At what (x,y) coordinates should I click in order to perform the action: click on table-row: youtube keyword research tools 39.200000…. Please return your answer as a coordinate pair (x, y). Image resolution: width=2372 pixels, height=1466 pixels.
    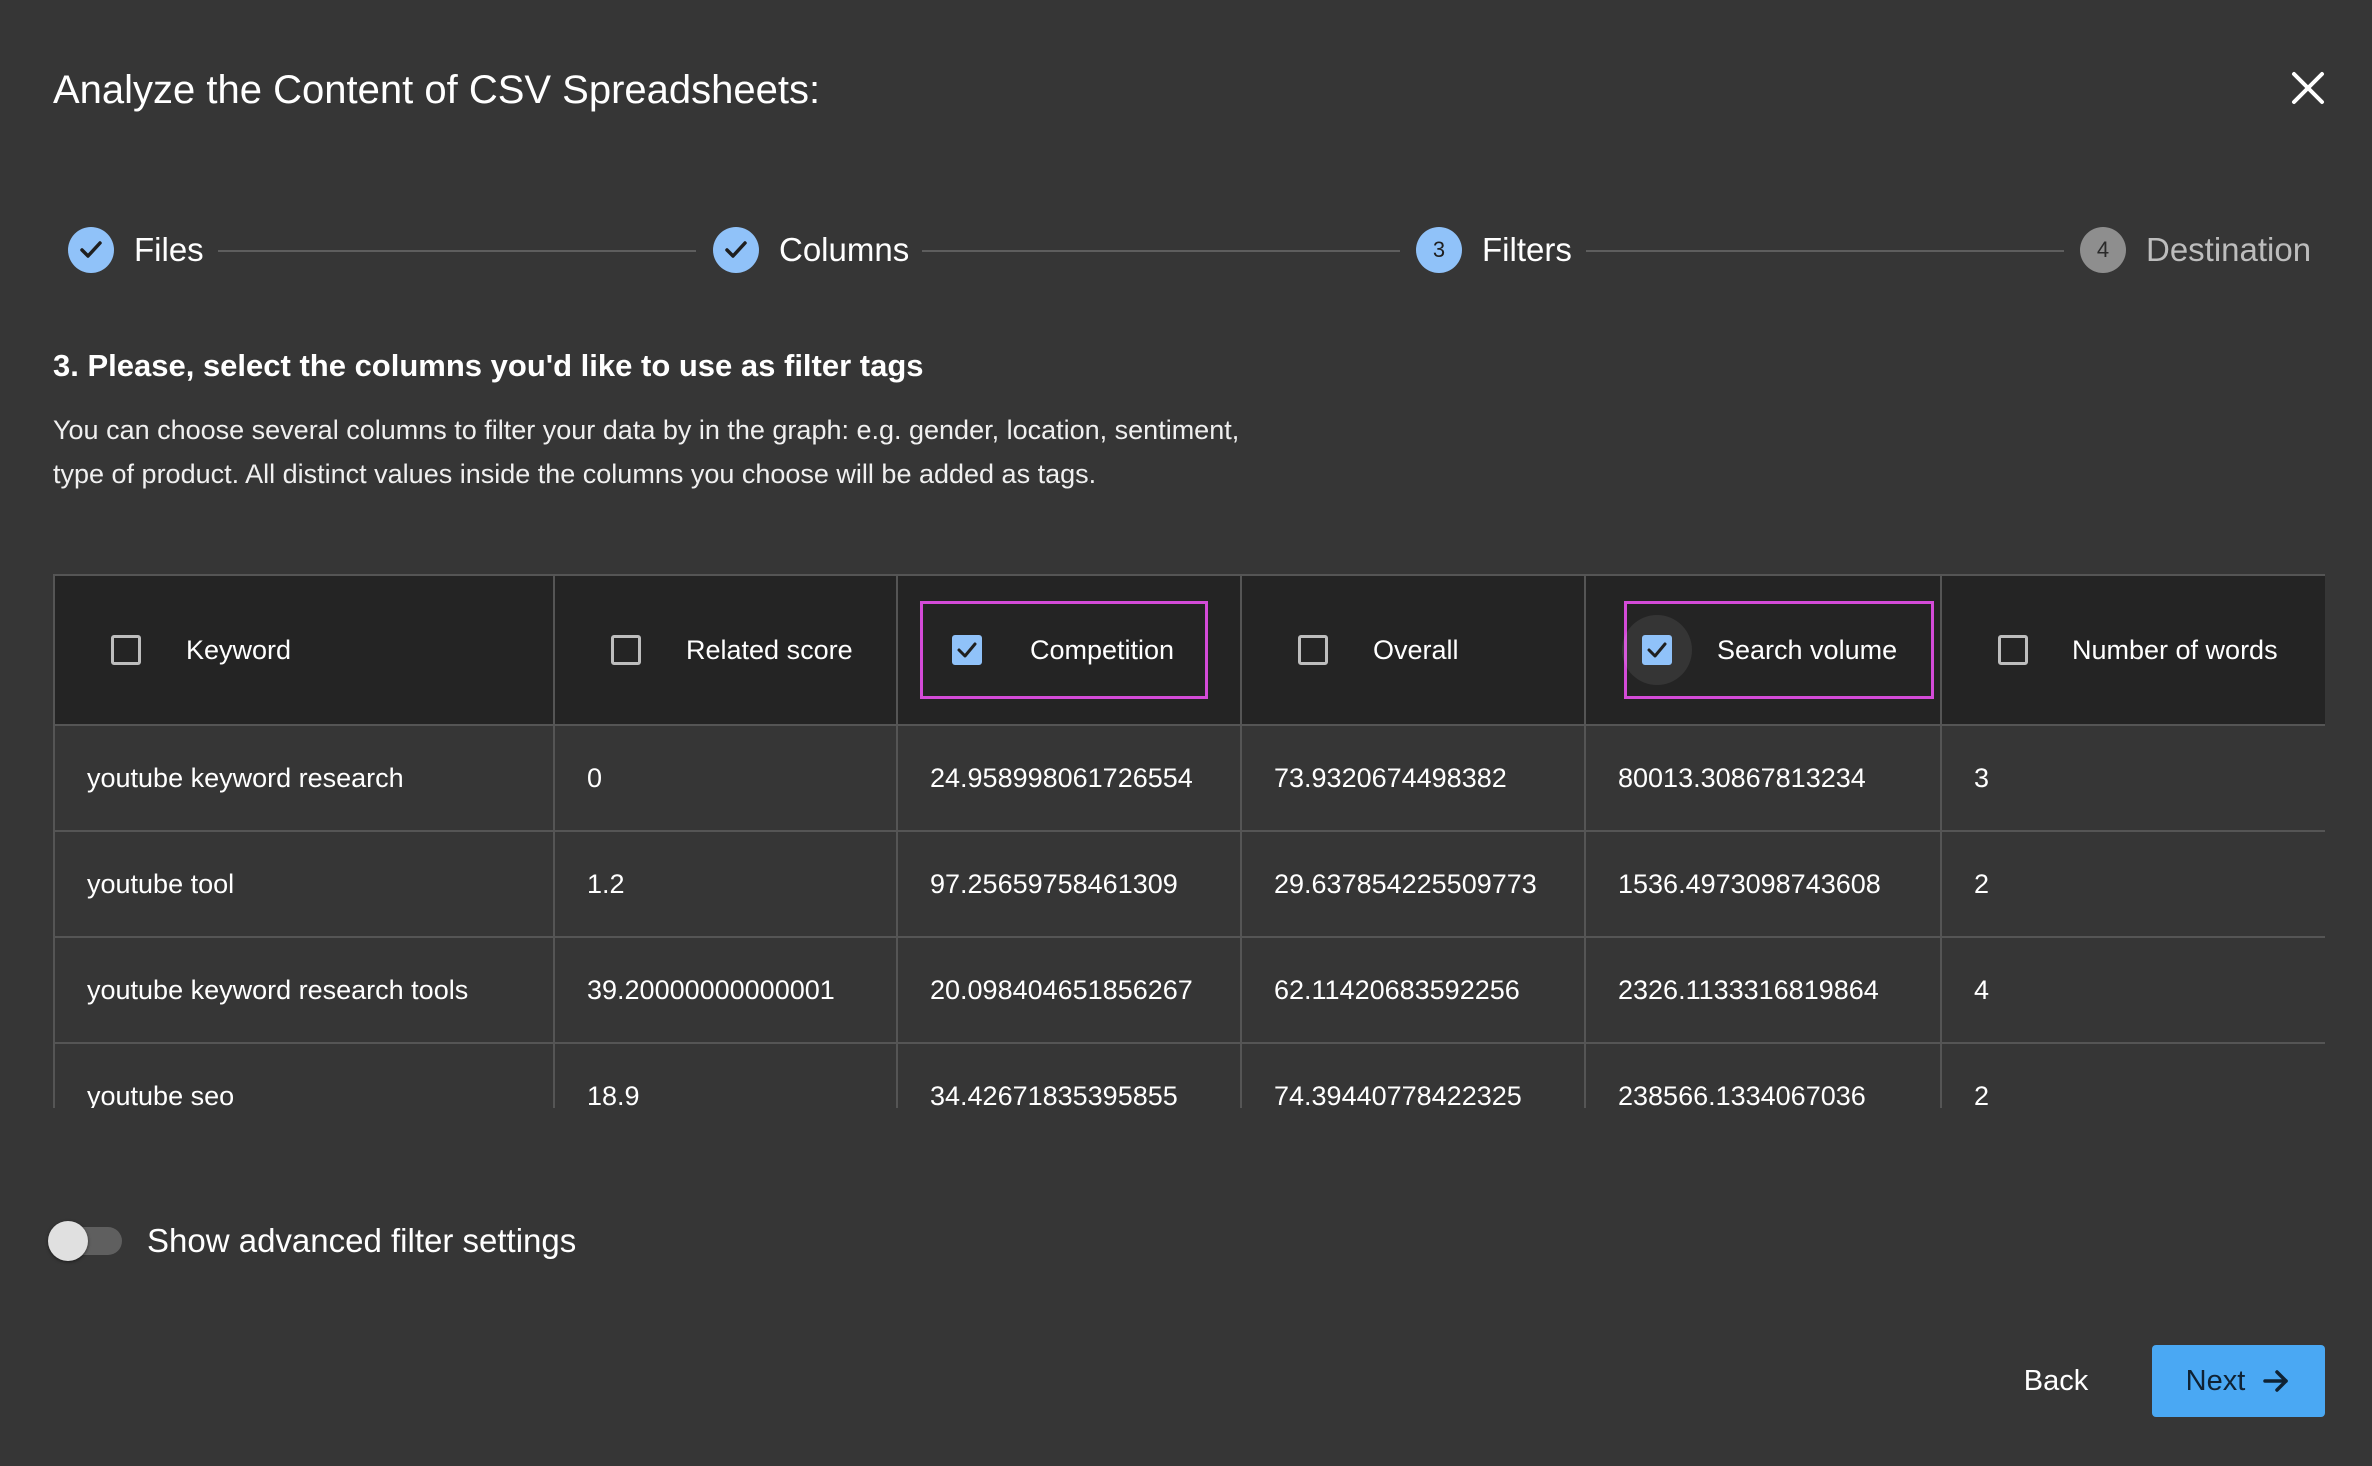
    Looking at the image, I should click on (1189, 990).